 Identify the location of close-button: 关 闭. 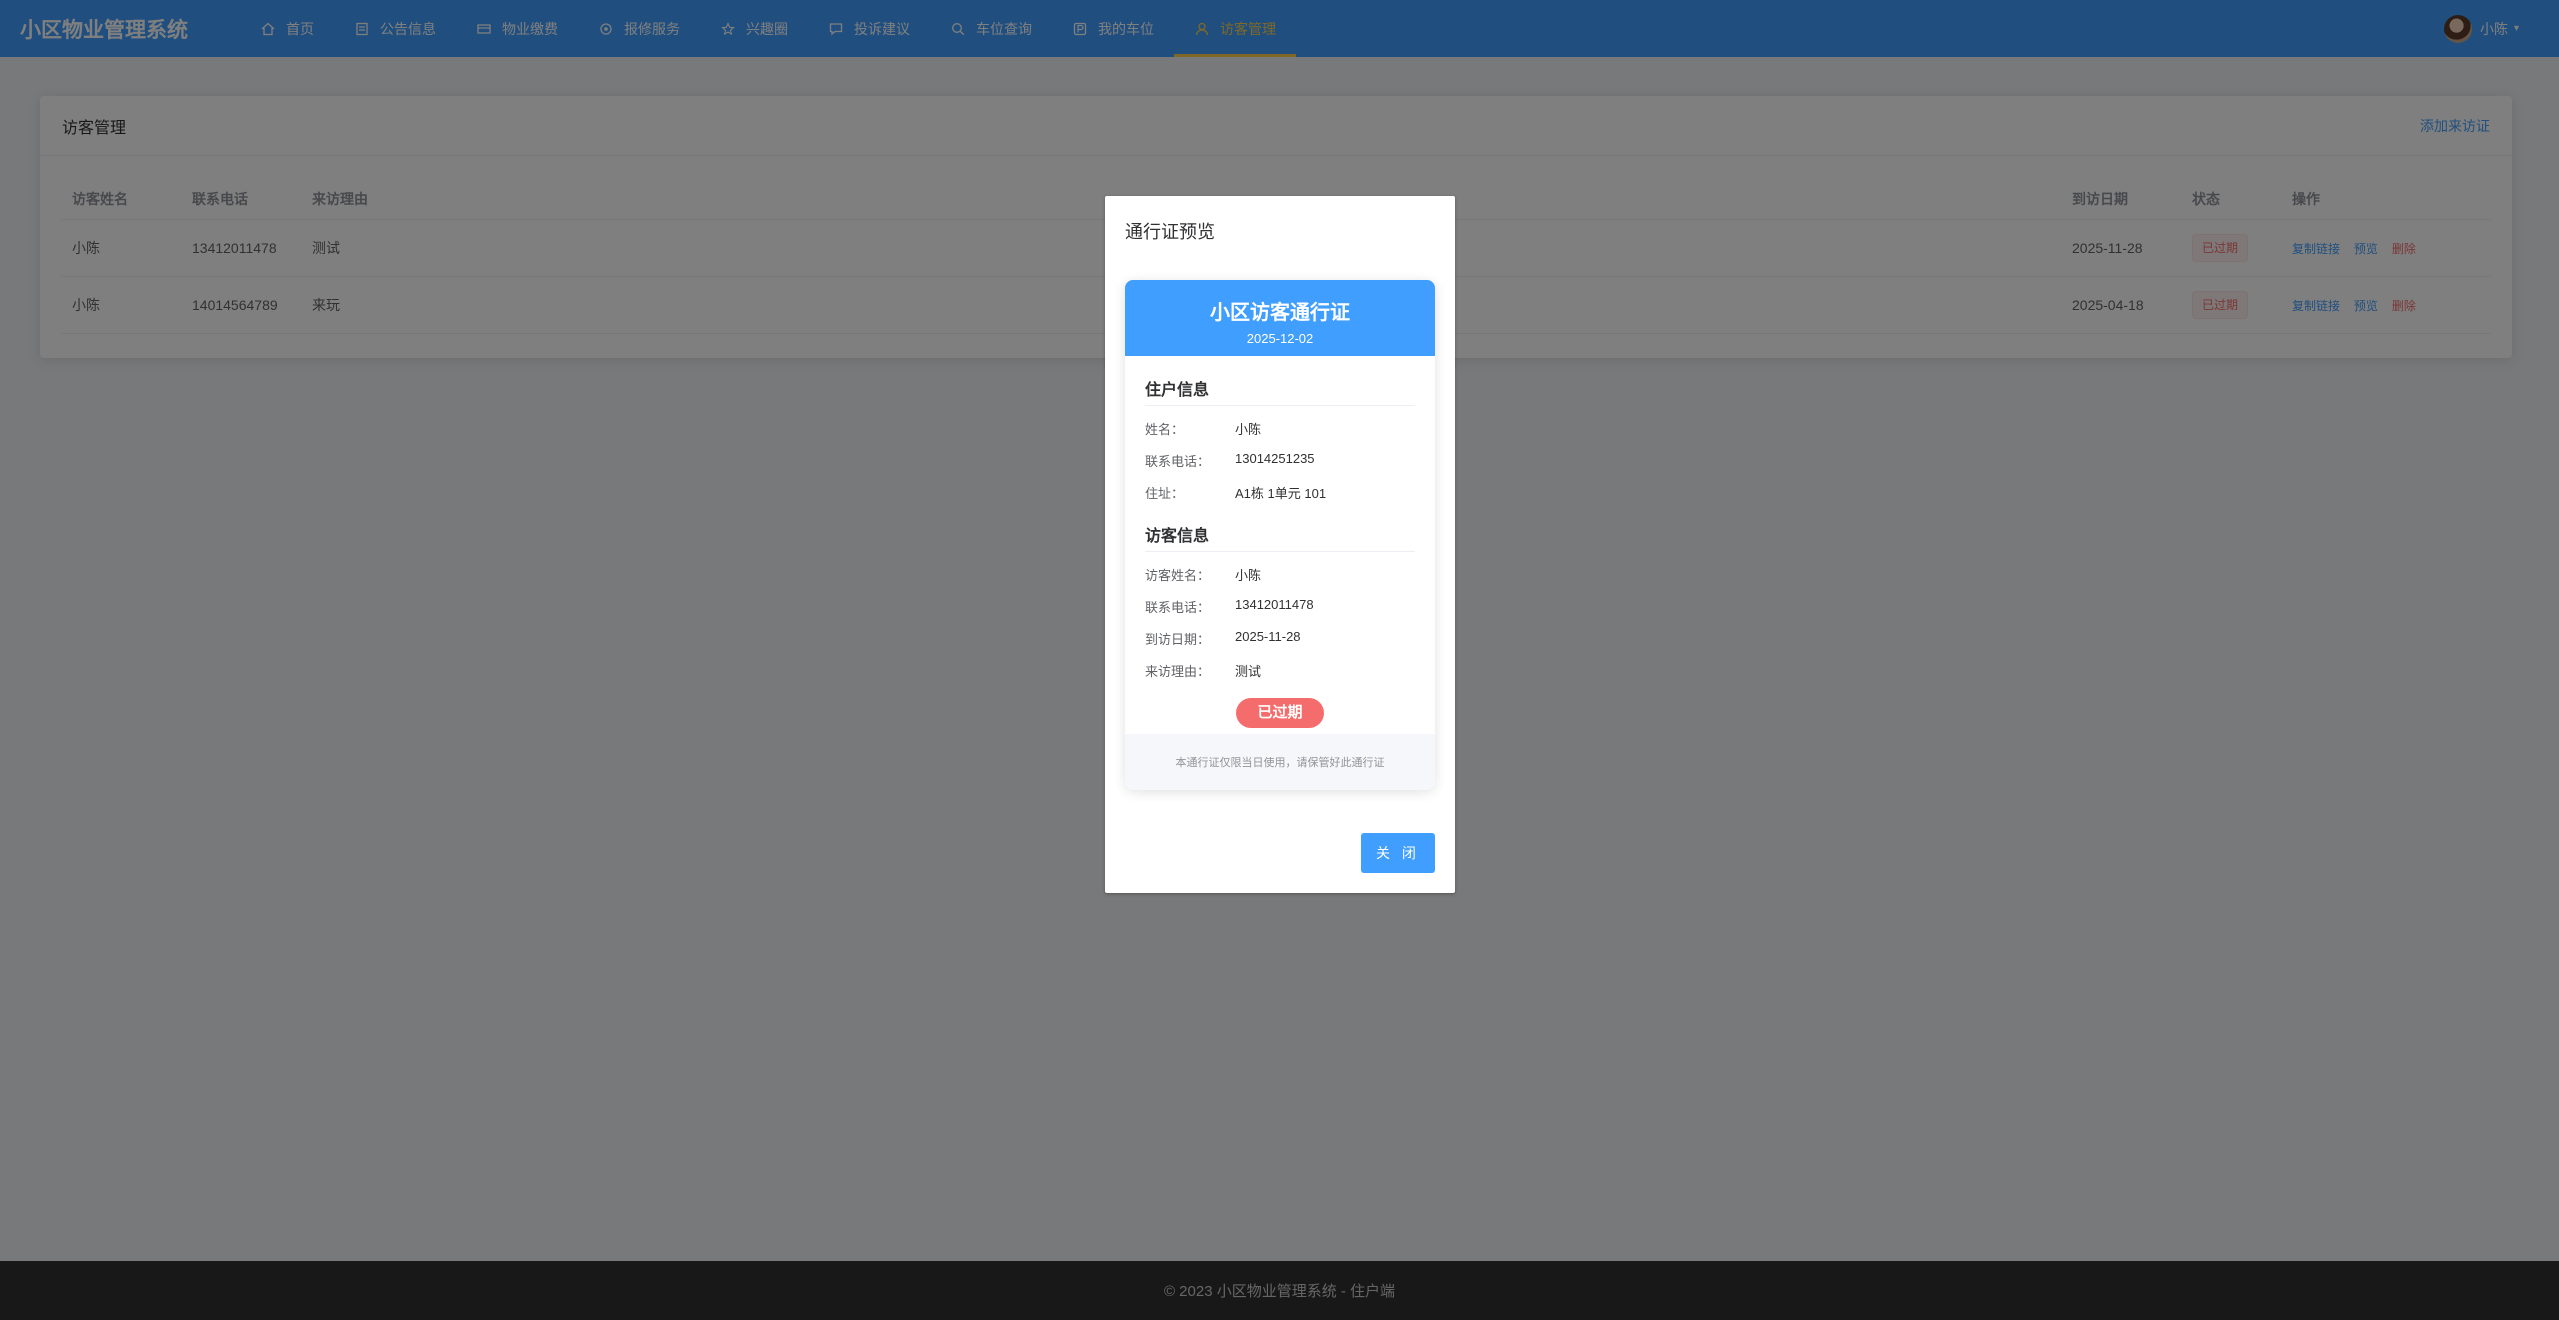
(1398, 853).